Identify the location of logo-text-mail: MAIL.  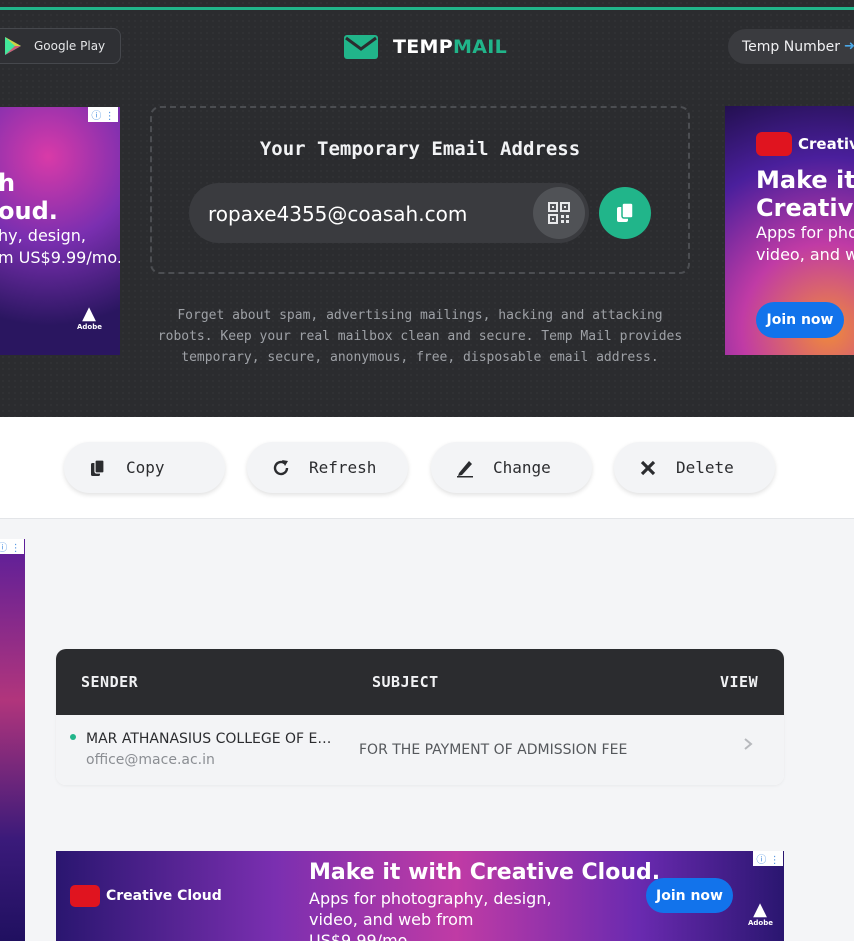
(479, 47).